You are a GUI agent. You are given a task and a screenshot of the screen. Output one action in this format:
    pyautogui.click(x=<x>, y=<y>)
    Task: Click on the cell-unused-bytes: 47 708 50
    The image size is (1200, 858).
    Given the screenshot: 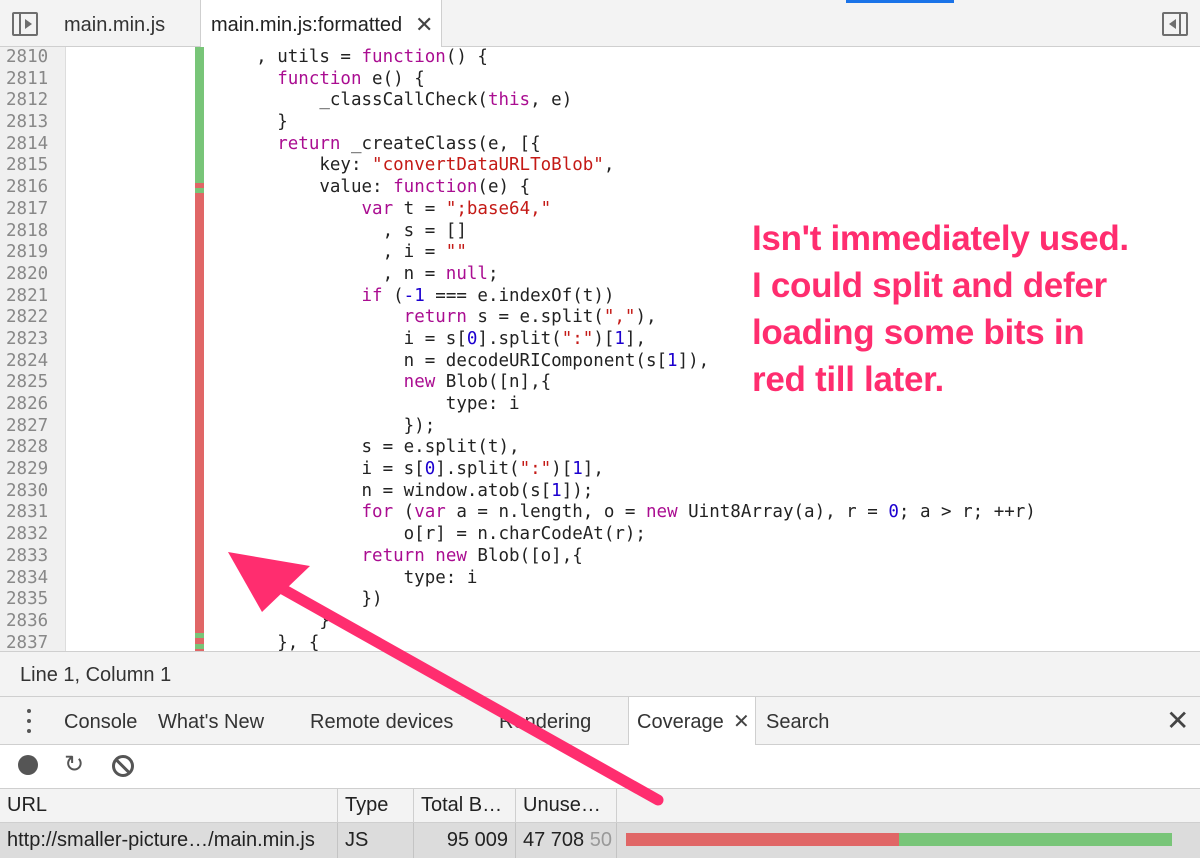 What is the action you would take?
    pyautogui.click(x=566, y=840)
    